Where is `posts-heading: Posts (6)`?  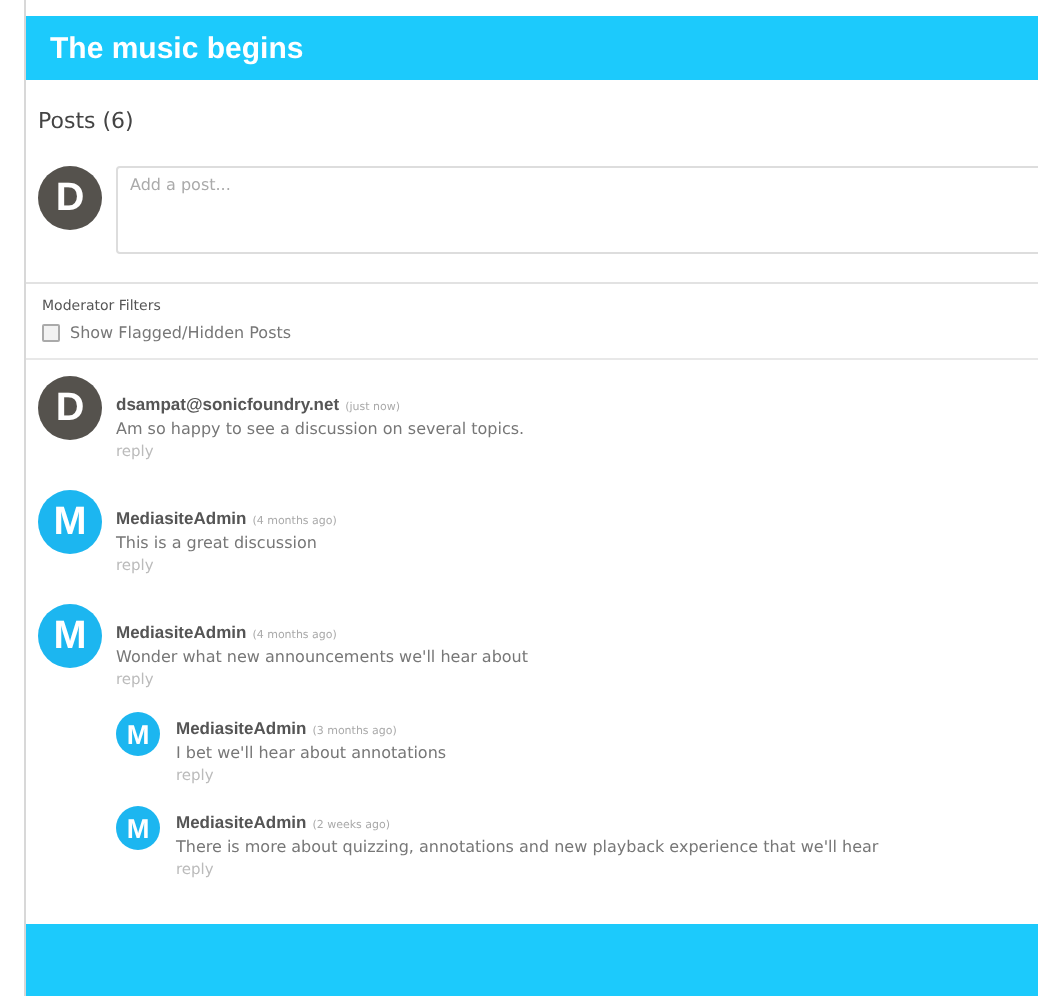
posts-heading: Posts (6) is located at coordinates (87, 121).